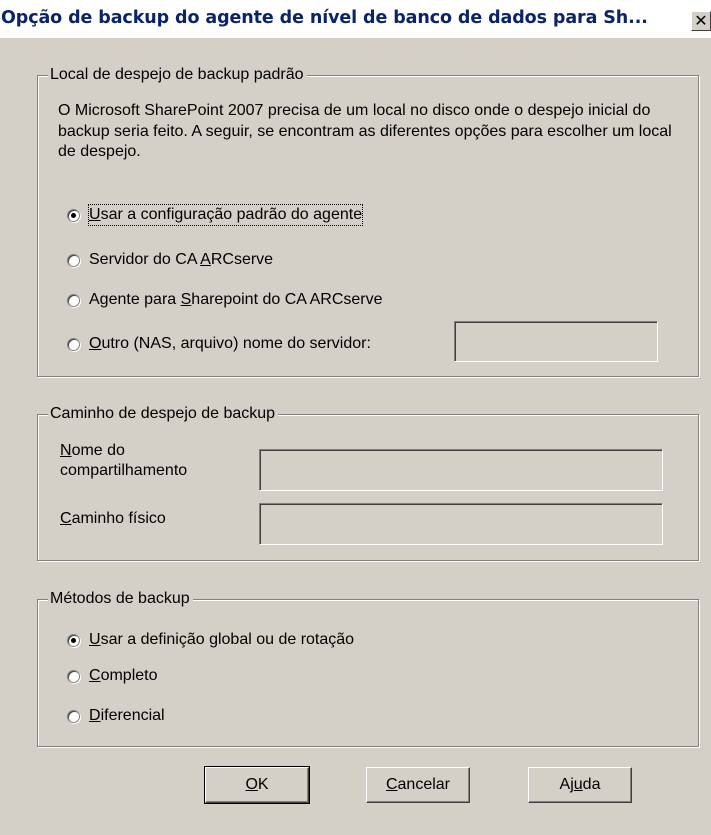  What do you see at coordinates (222, 639) in the screenshot?
I see `radio-label: Usar a definição global ou de rotação` at bounding box center [222, 639].